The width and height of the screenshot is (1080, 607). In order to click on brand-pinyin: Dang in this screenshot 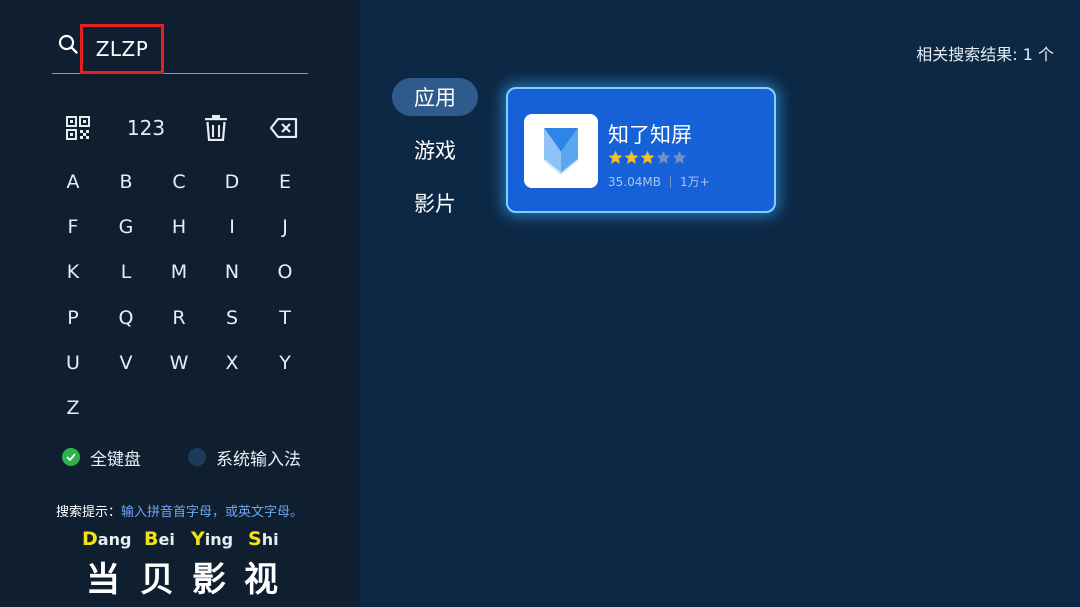, I will do `click(107, 539)`.